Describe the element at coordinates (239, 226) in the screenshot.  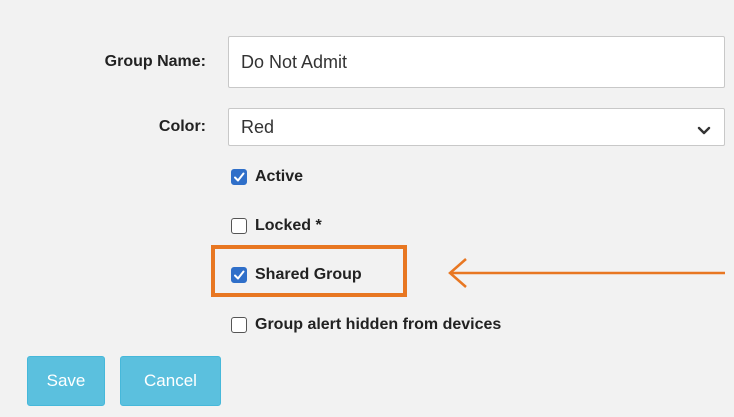
I see `locked-checkbox` at that location.